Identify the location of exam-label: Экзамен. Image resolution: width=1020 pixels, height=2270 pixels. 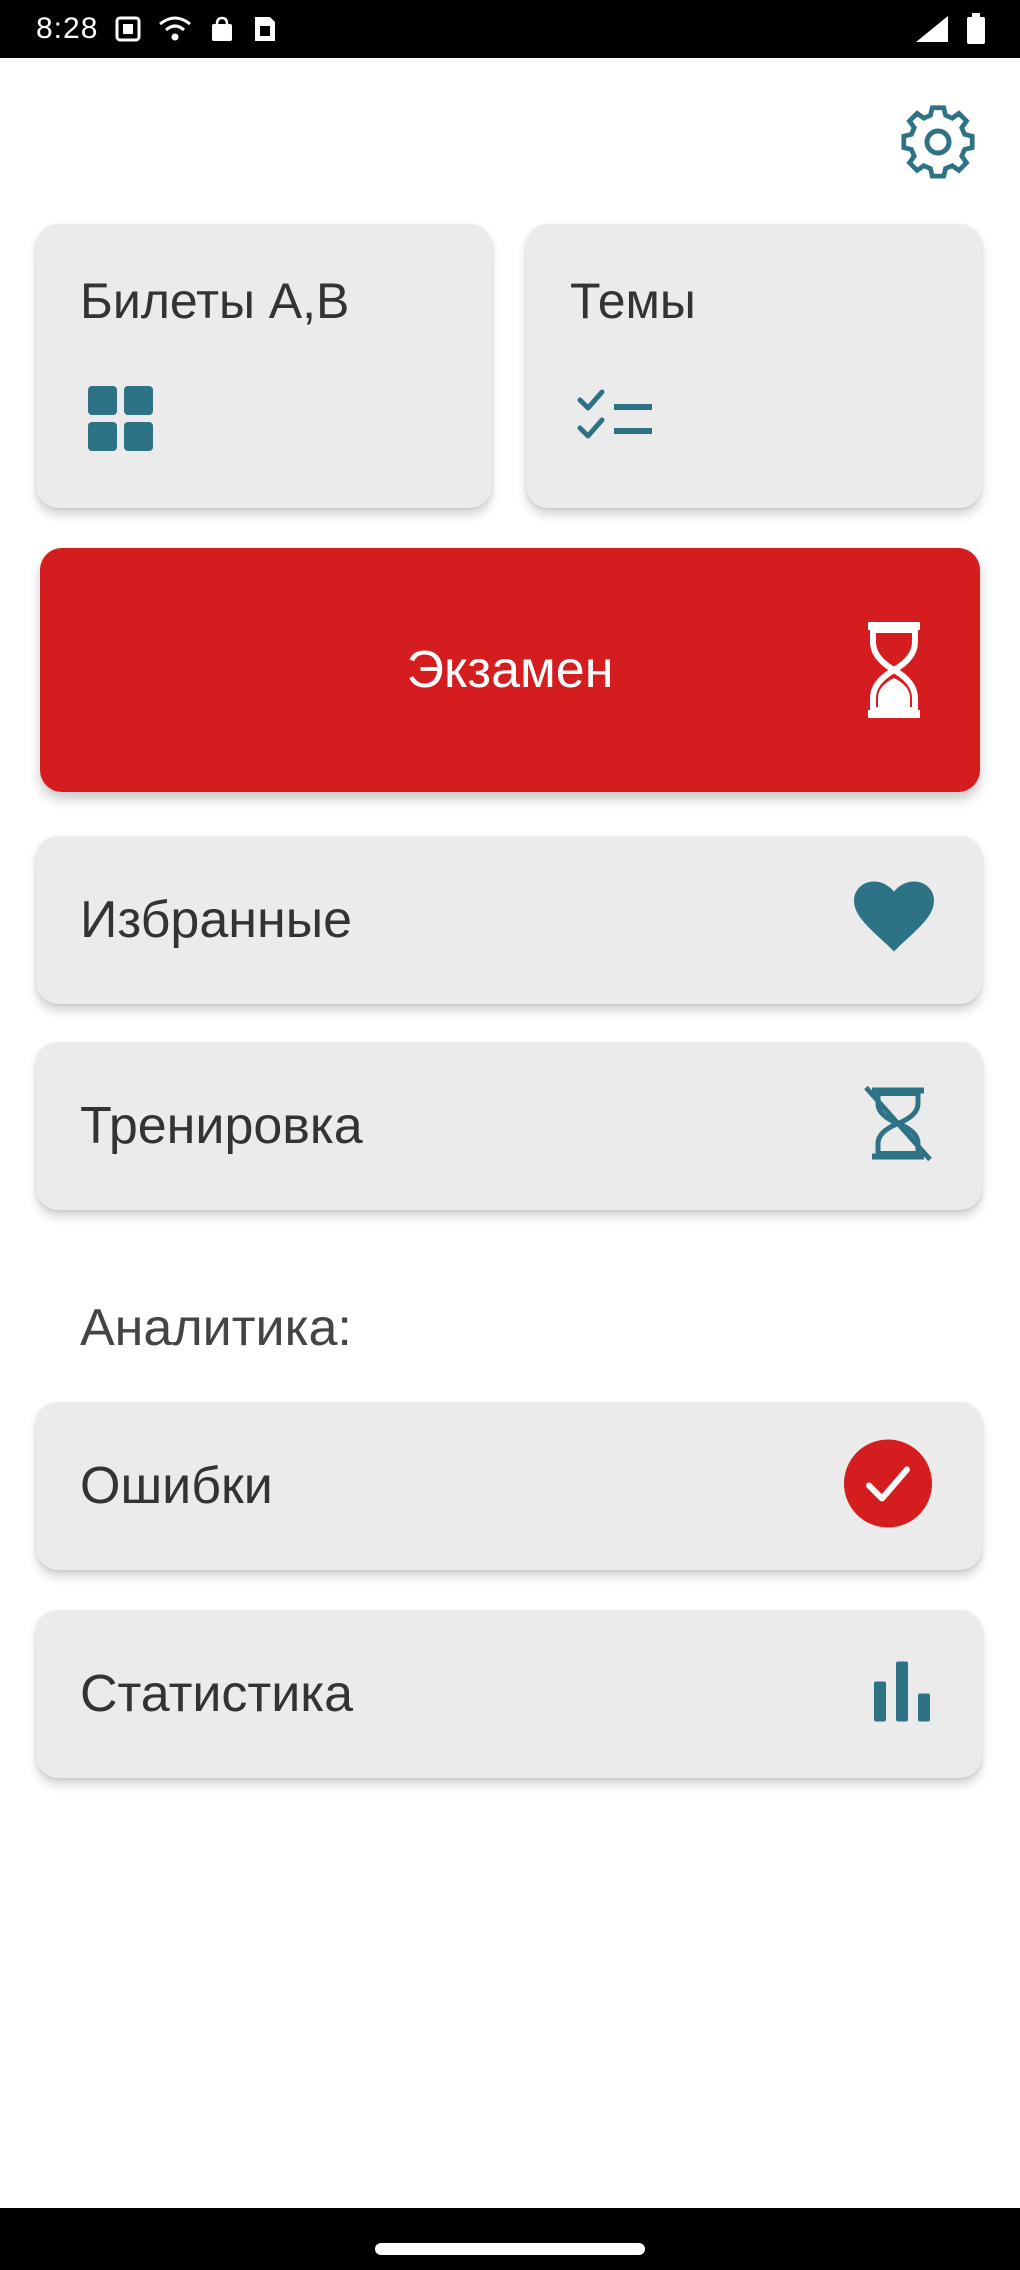
(510, 670).